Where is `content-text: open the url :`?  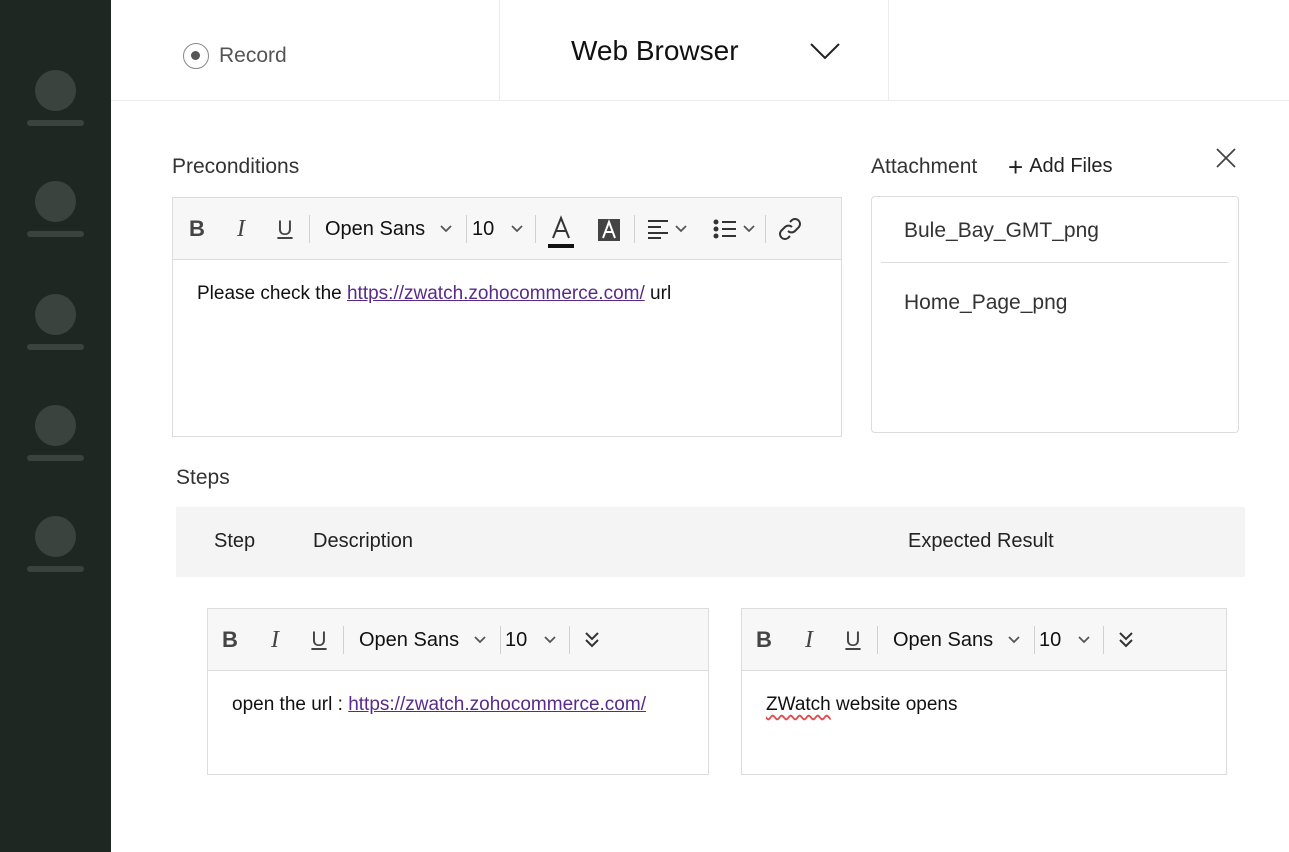 content-text: open the url : is located at coordinates (290, 704).